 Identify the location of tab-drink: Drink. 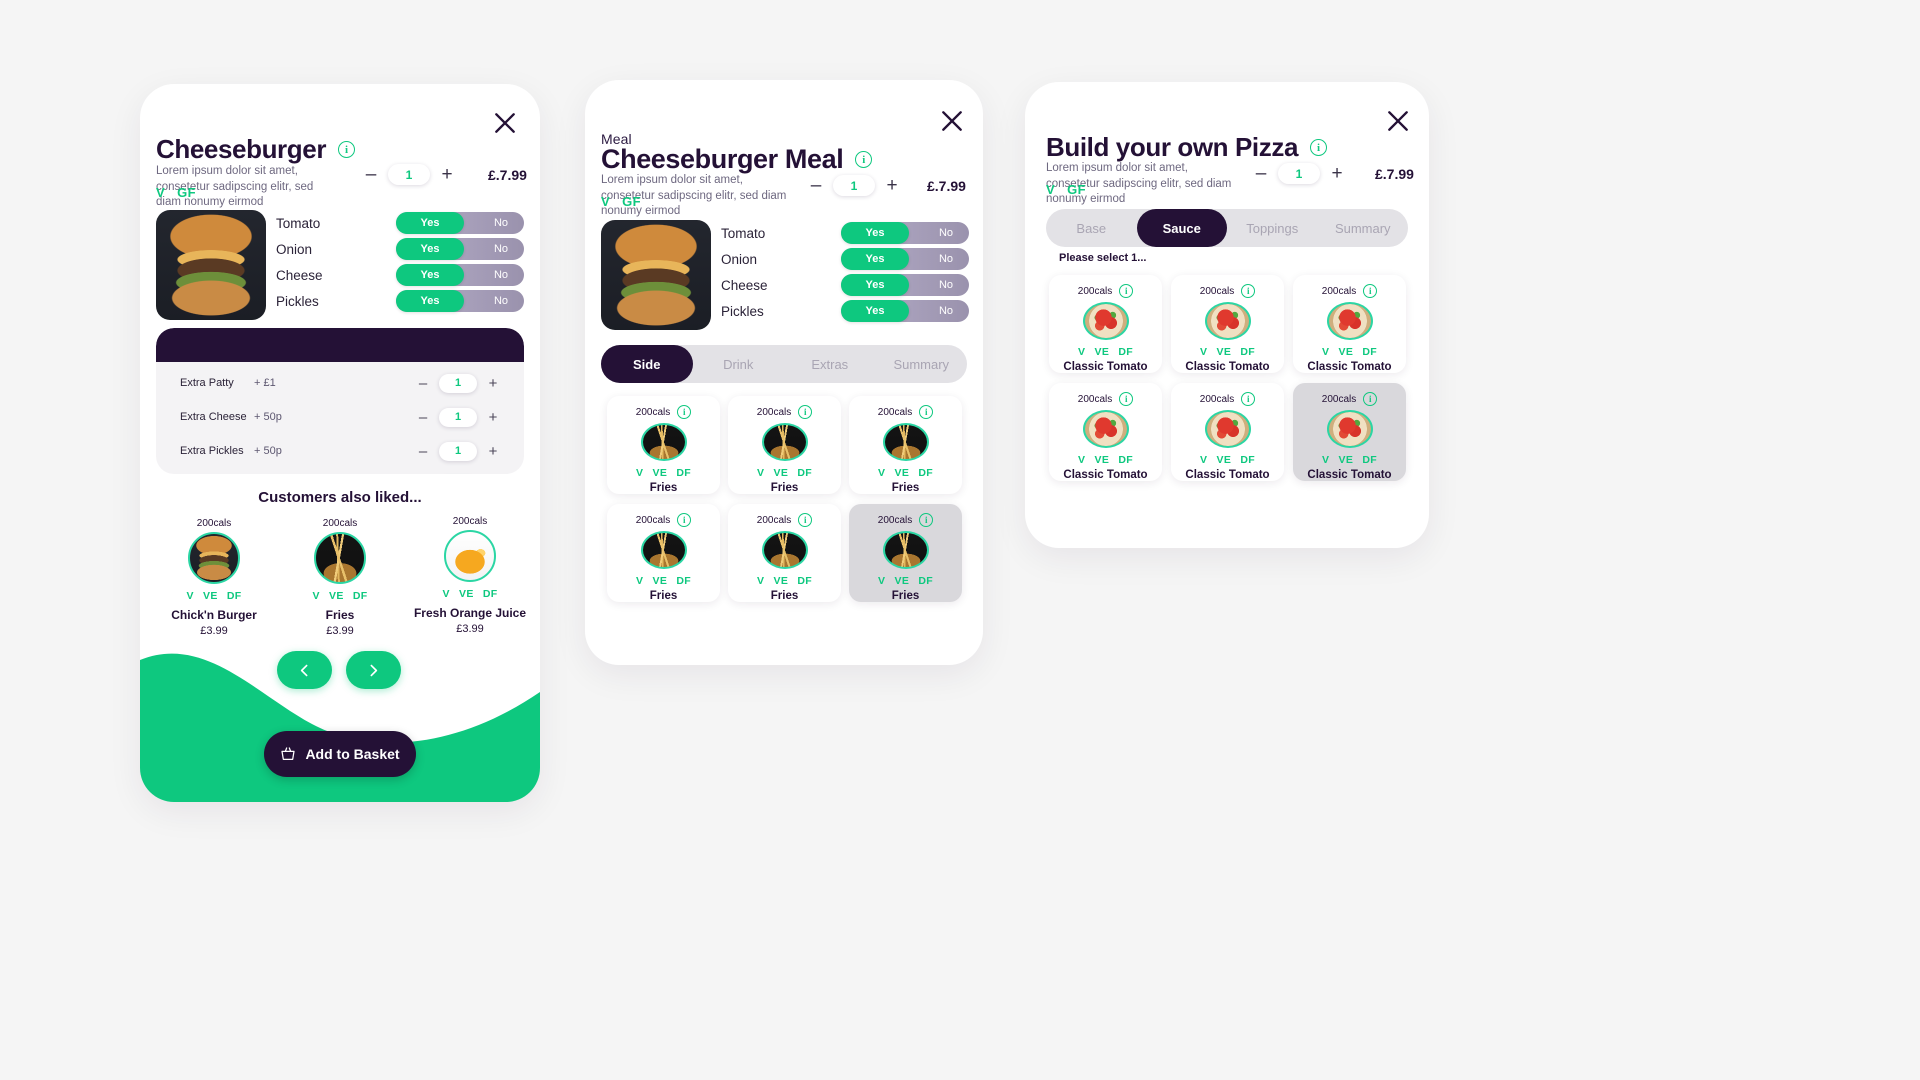
(739, 364).